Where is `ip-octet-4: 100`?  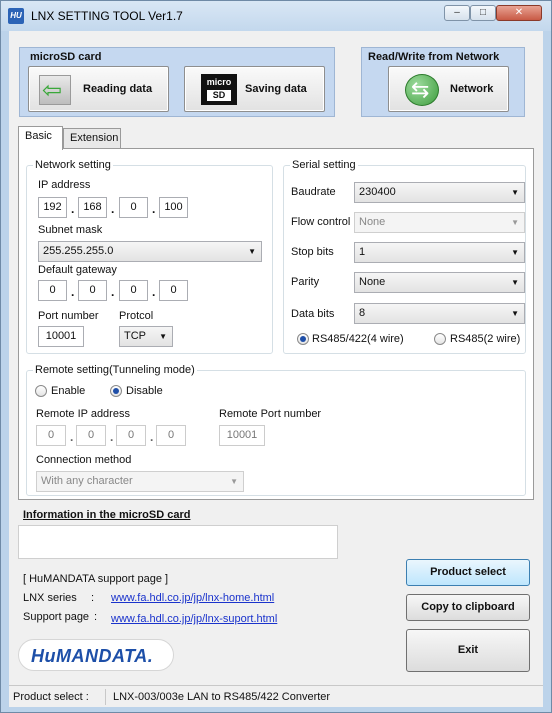 ip-octet-4: 100 is located at coordinates (173, 207).